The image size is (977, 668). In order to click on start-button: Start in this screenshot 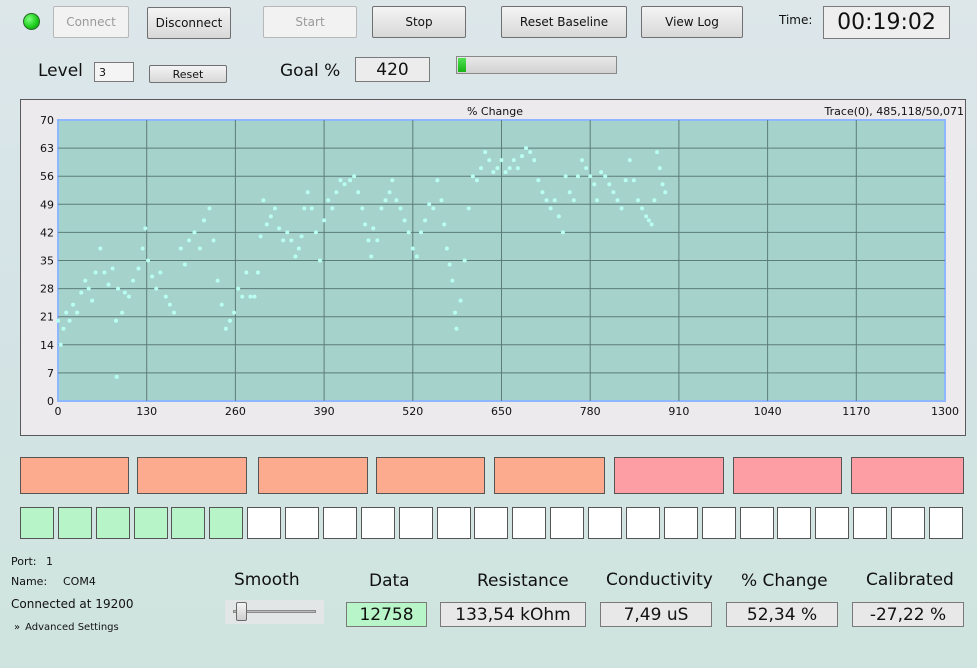, I will do `click(310, 22)`.